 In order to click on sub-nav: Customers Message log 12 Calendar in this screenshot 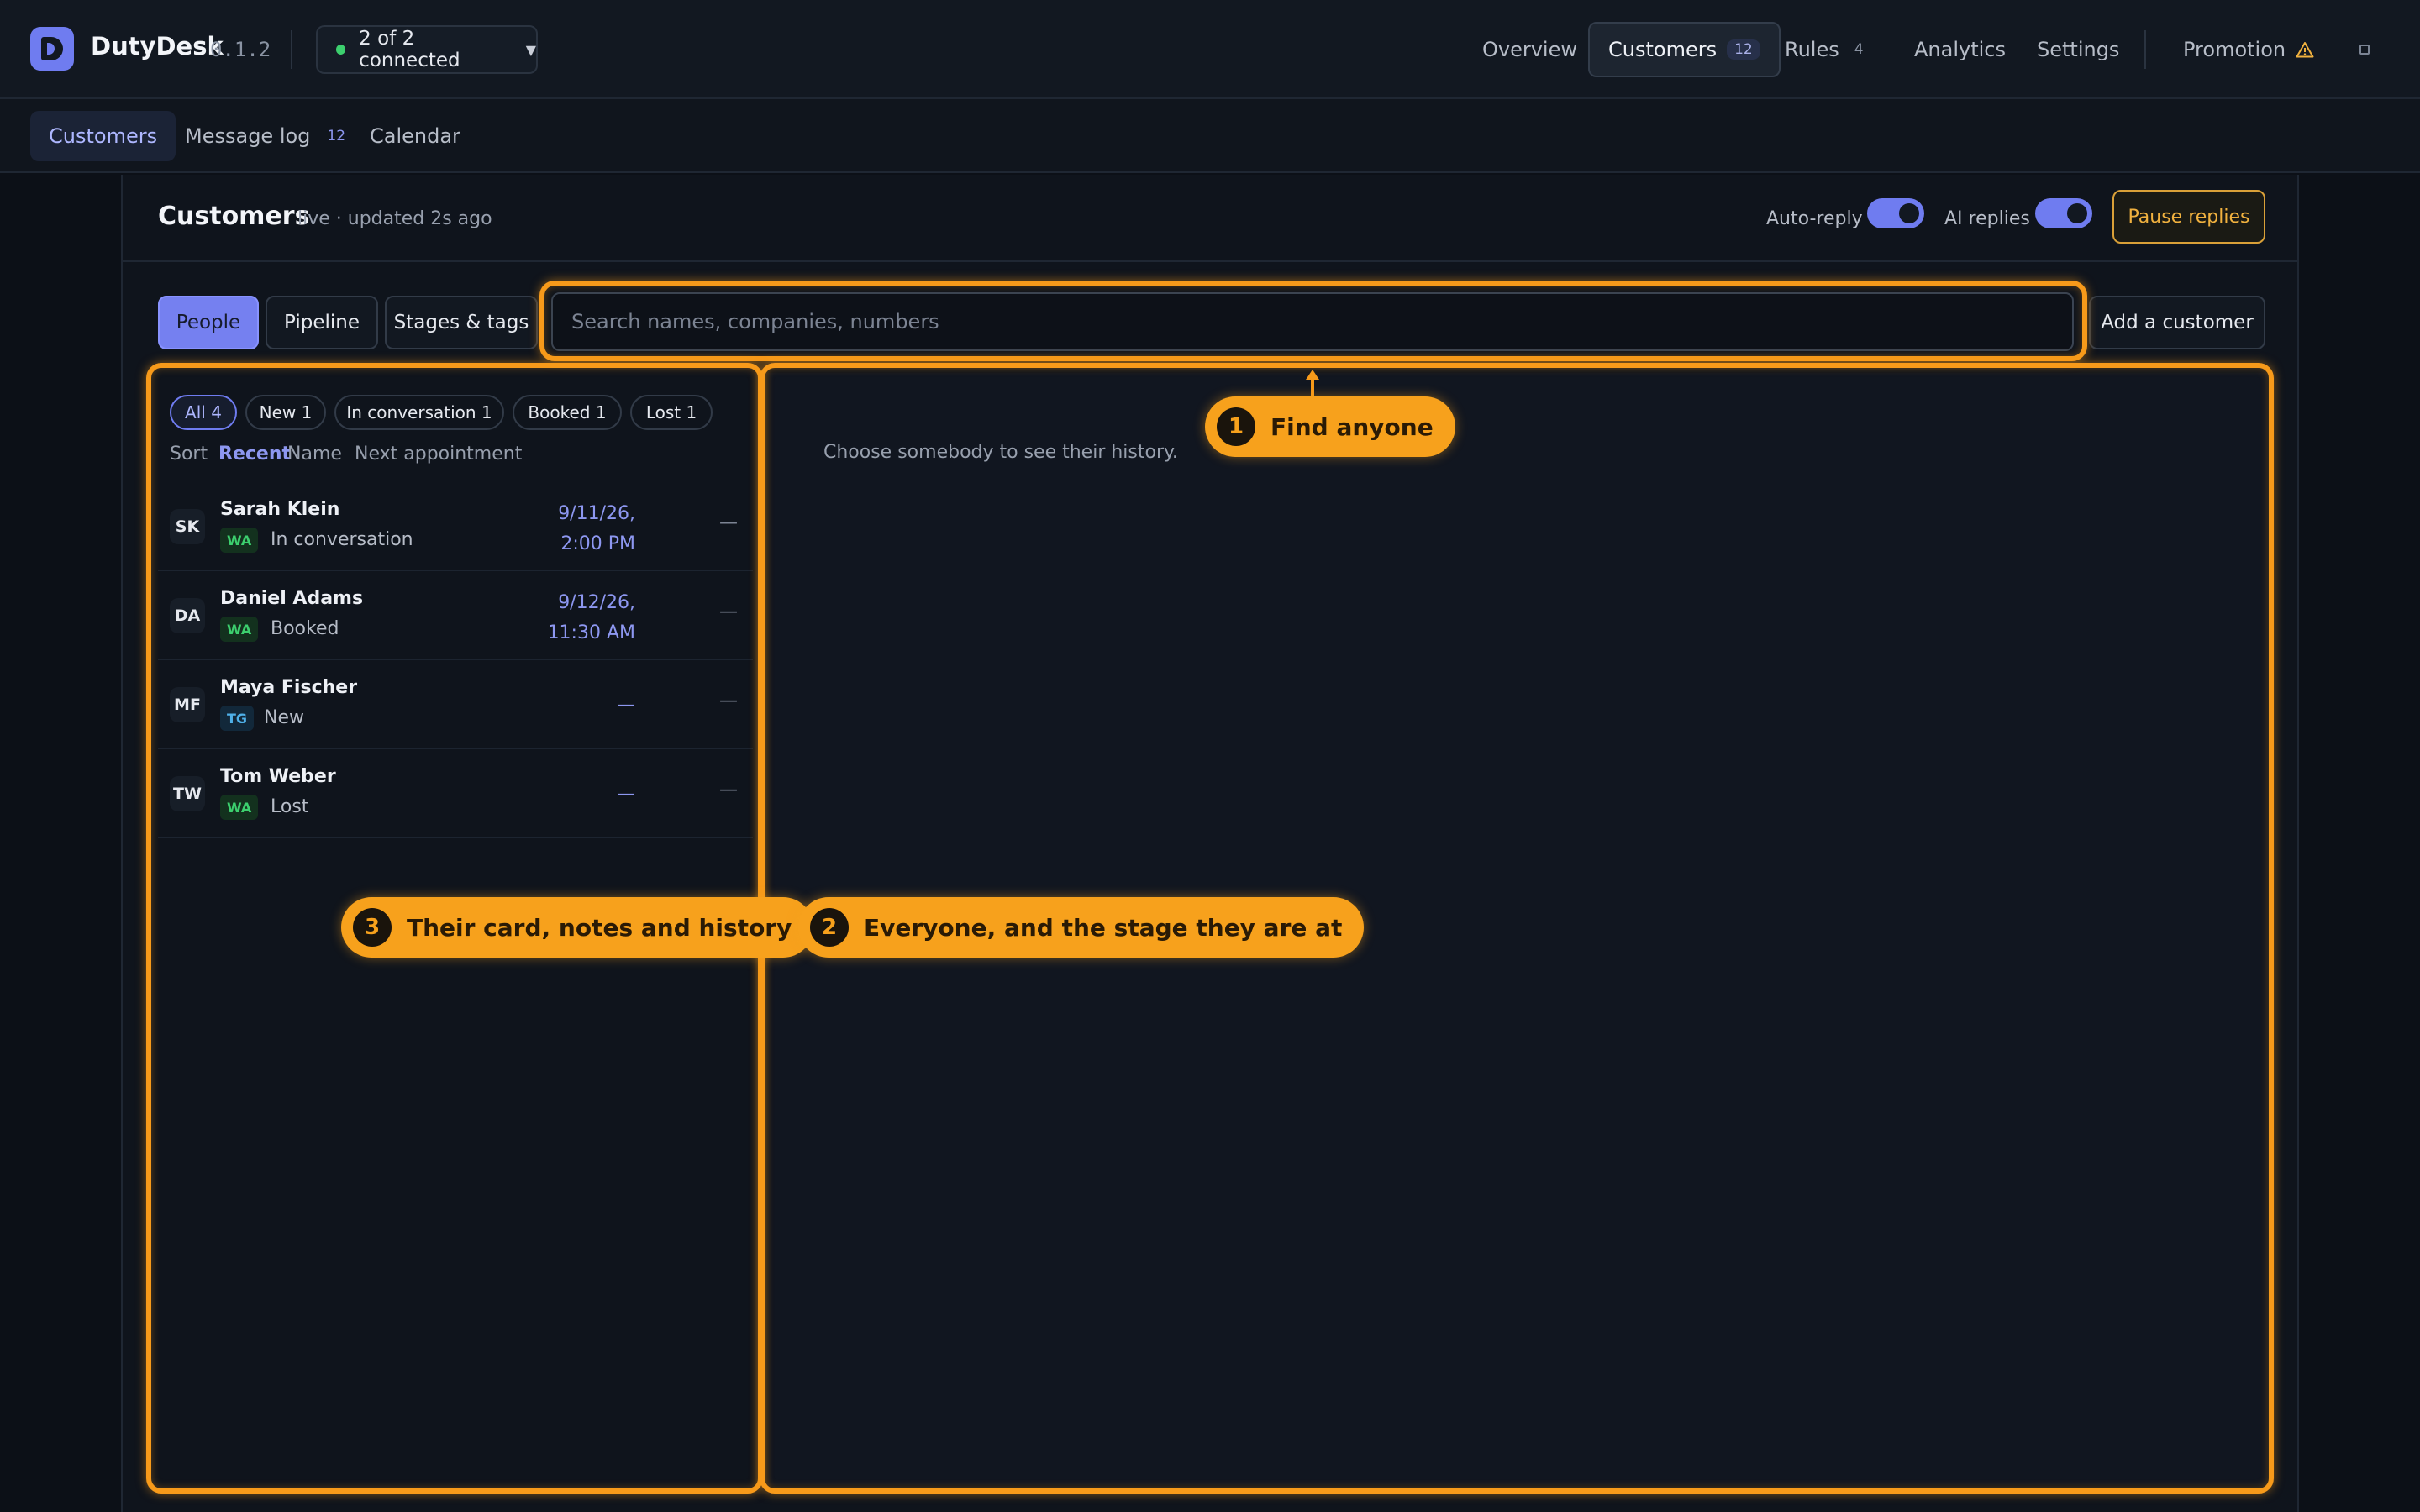, I will do `click(1210, 136)`.